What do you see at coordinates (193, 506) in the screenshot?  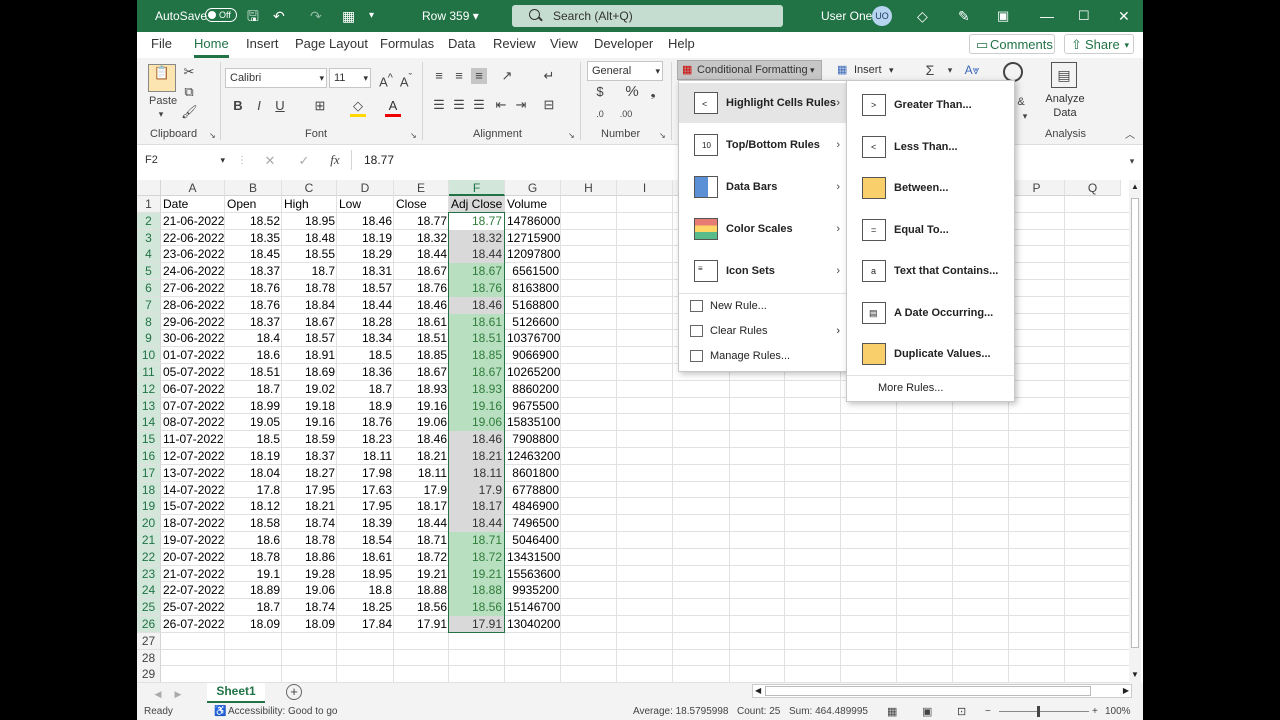 I see `cell: 15-07-2022` at bounding box center [193, 506].